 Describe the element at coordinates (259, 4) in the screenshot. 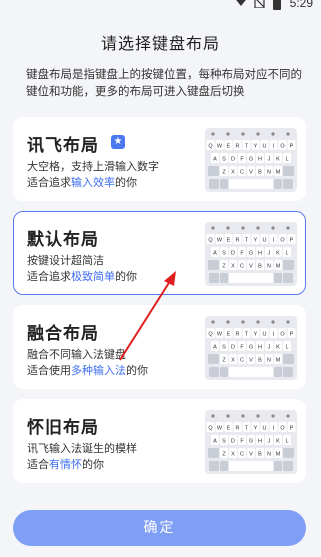

I see `no-sim-icon` at that location.